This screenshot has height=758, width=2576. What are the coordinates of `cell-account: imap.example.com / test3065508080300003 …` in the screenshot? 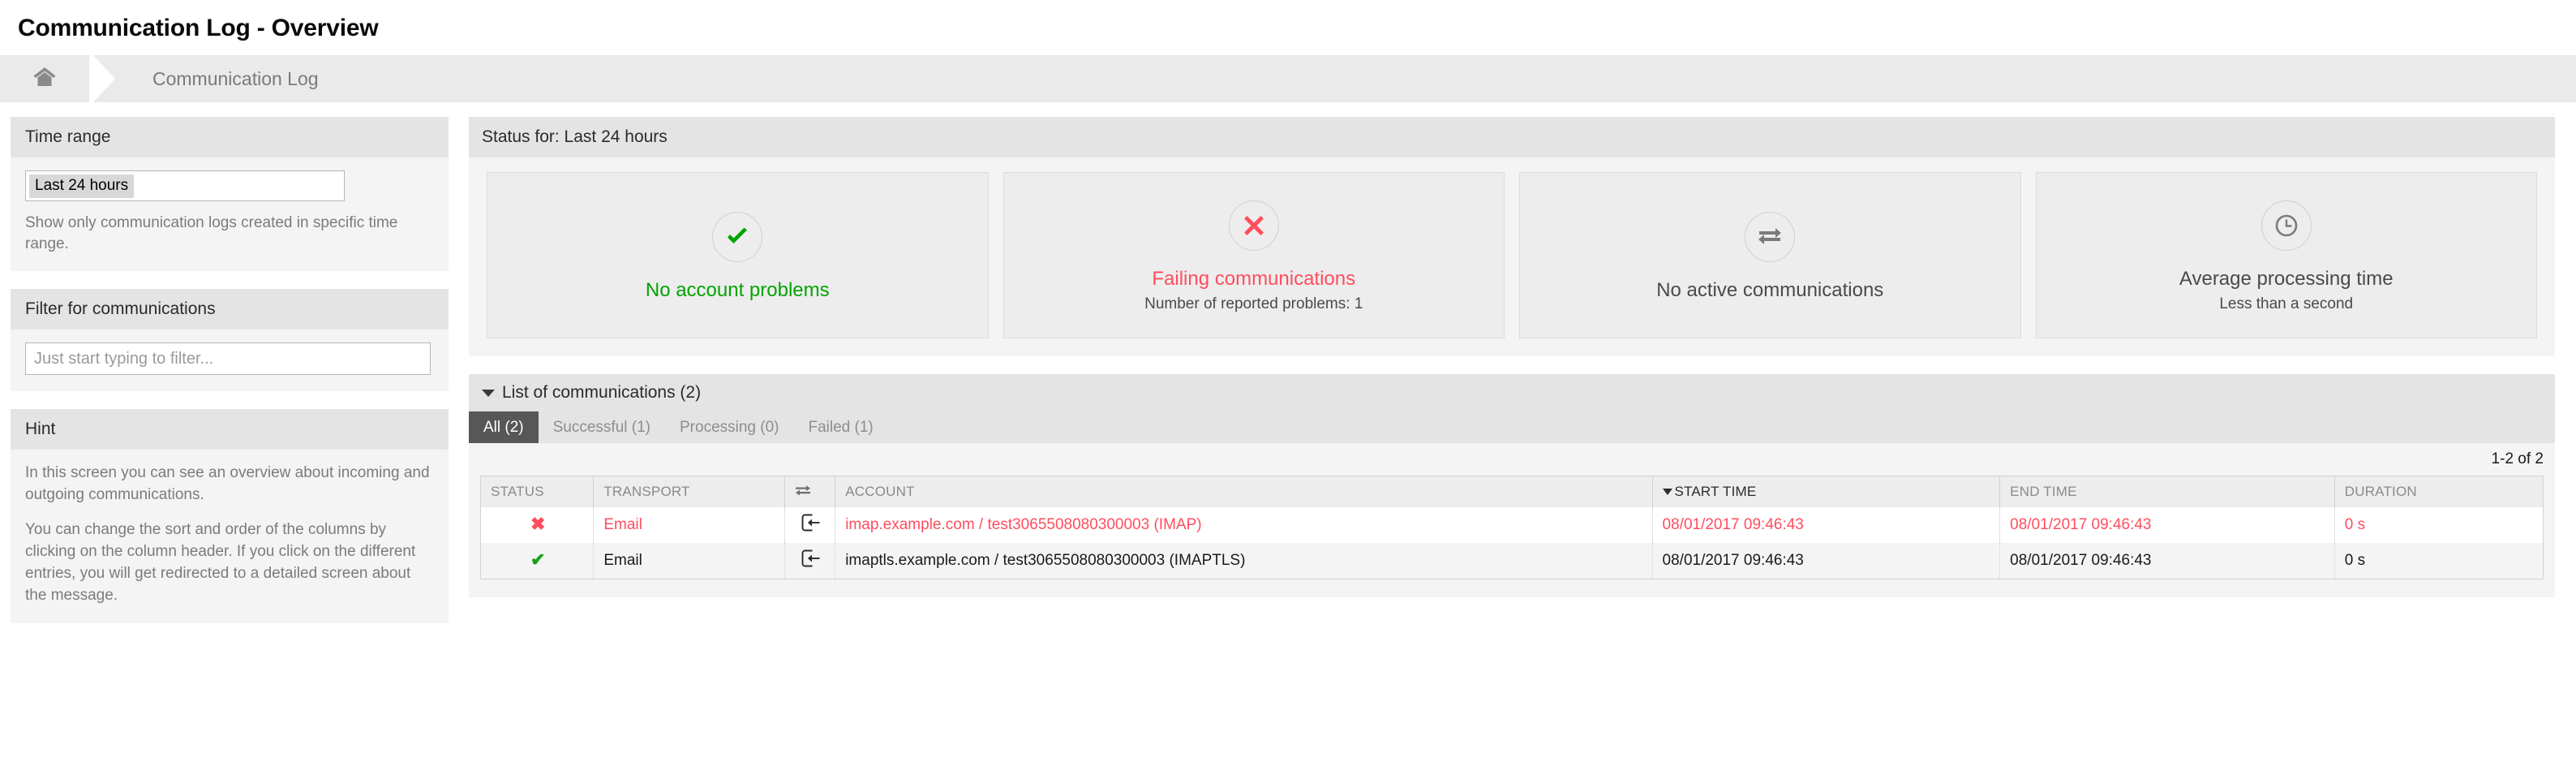 It's located at (1244, 525).